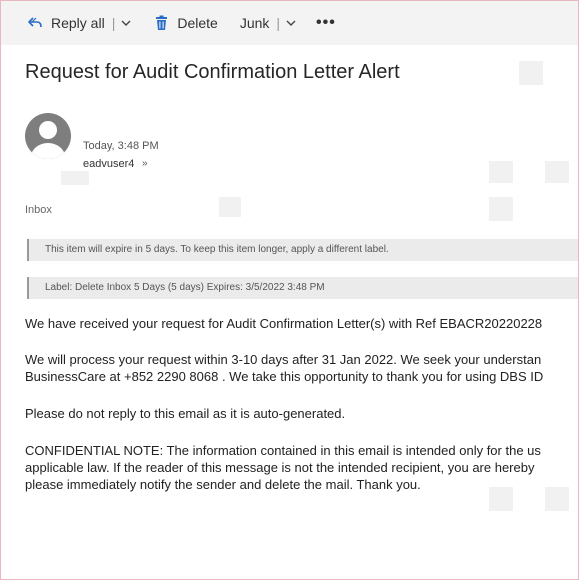  What do you see at coordinates (48, 151) in the screenshot?
I see `avatar-body-shape` at bounding box center [48, 151].